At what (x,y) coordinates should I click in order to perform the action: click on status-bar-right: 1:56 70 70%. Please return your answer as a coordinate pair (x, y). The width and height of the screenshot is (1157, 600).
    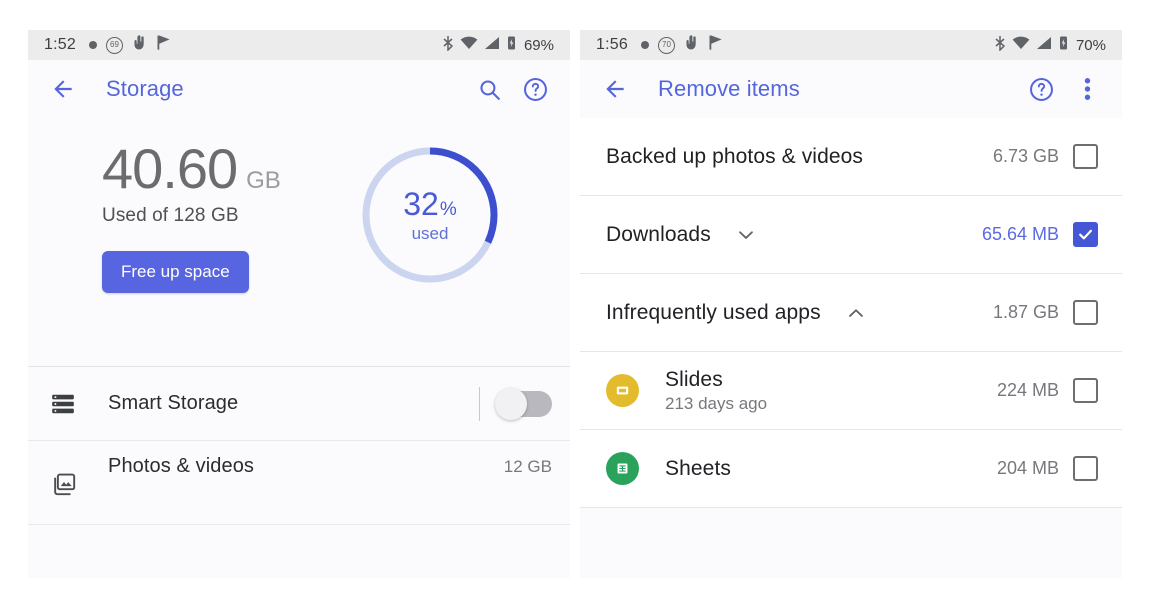
    Looking at the image, I should click on (851, 45).